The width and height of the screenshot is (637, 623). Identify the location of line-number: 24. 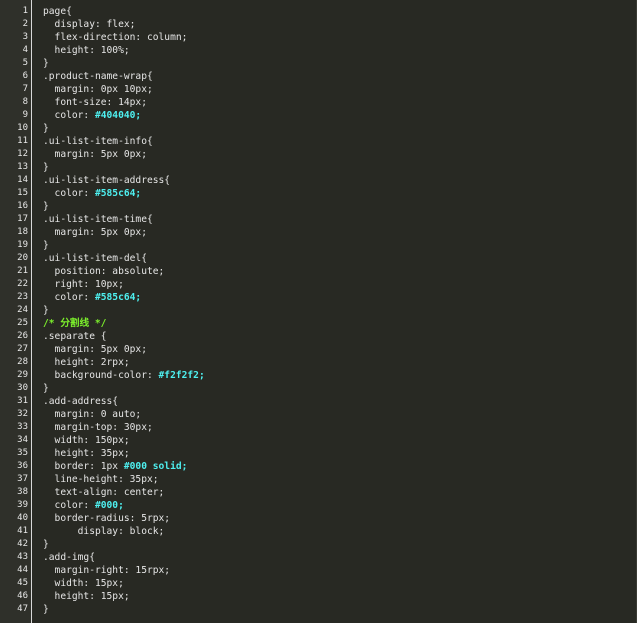
(22, 310).